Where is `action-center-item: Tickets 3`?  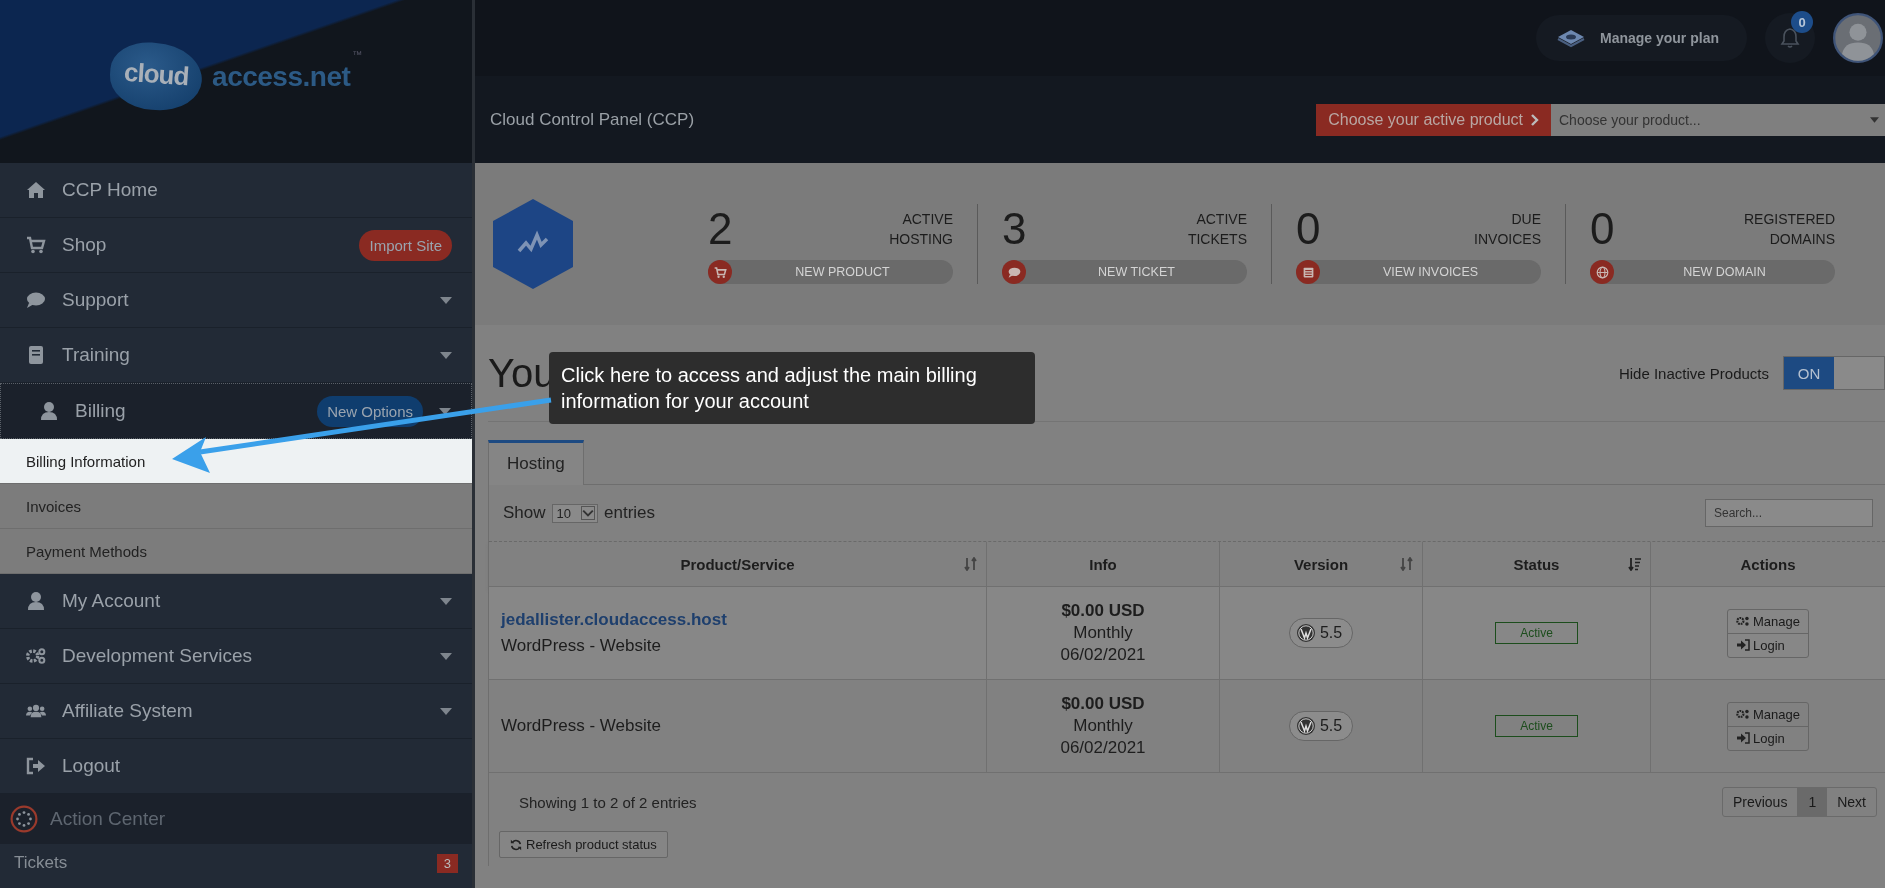
action-center-item: Tickets 3 is located at coordinates (236, 863).